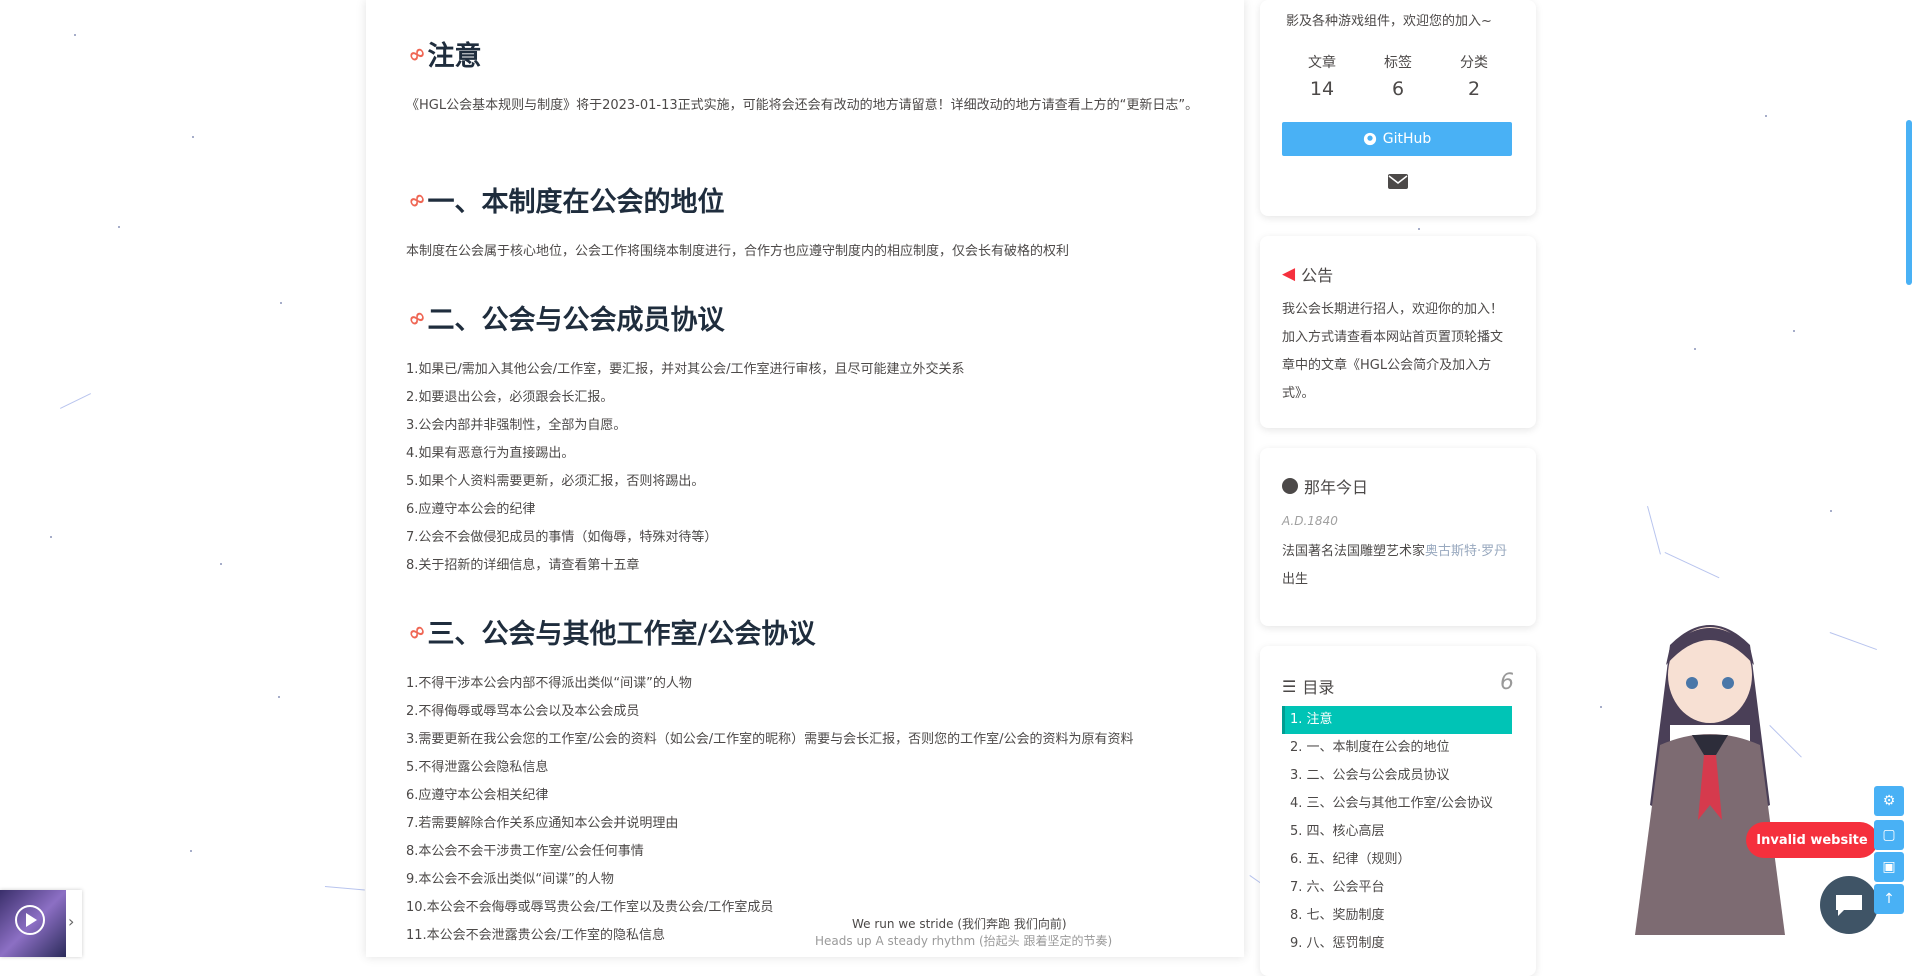 This screenshot has width=1914, height=976. I want to click on author-card: 影及各种游戏组件，欢迎您的加入~ 文章 14 标签 6 分类 2 GitHub, so click(1398, 108).